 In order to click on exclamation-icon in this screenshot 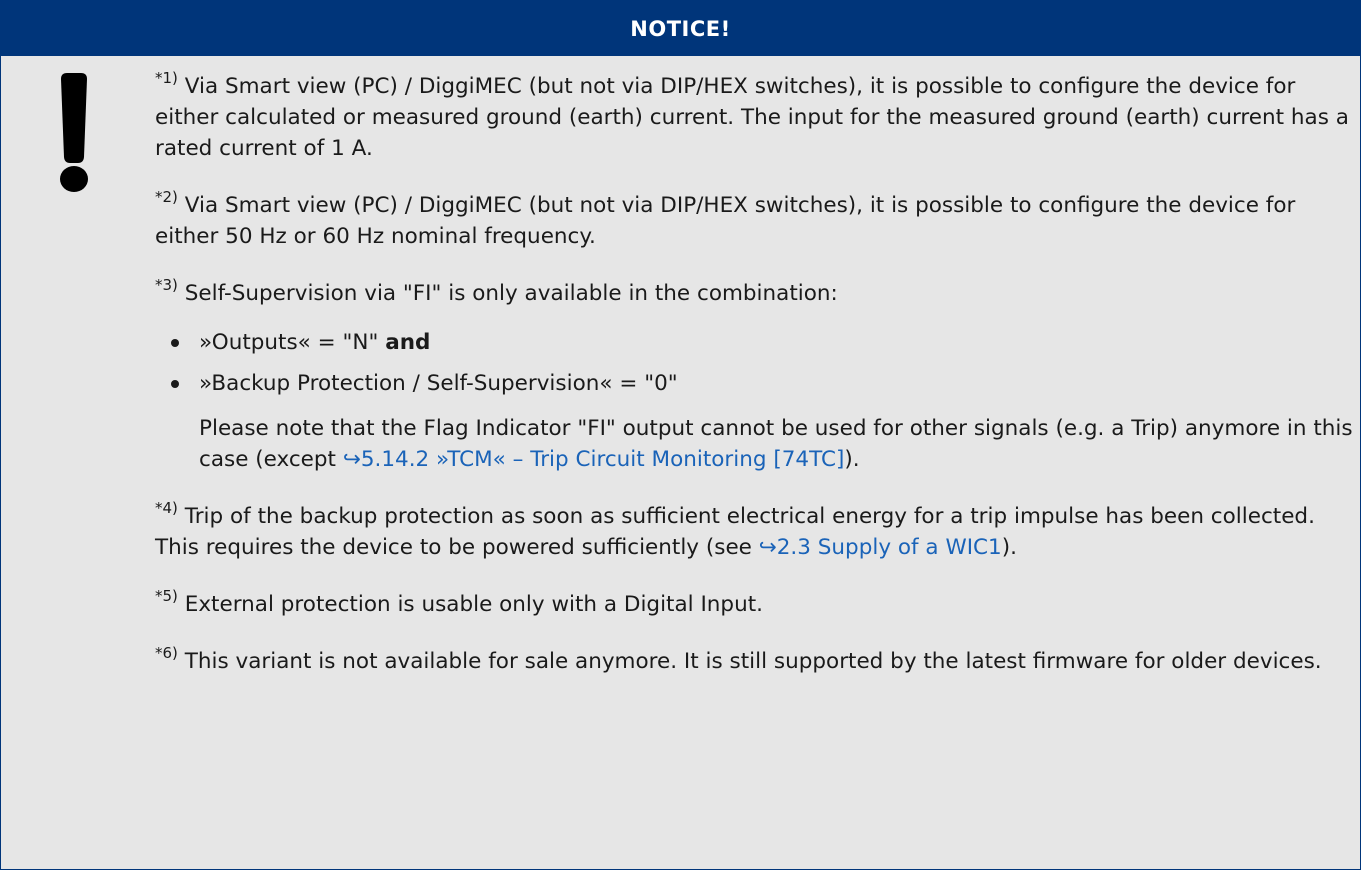, I will do `click(74, 133)`.